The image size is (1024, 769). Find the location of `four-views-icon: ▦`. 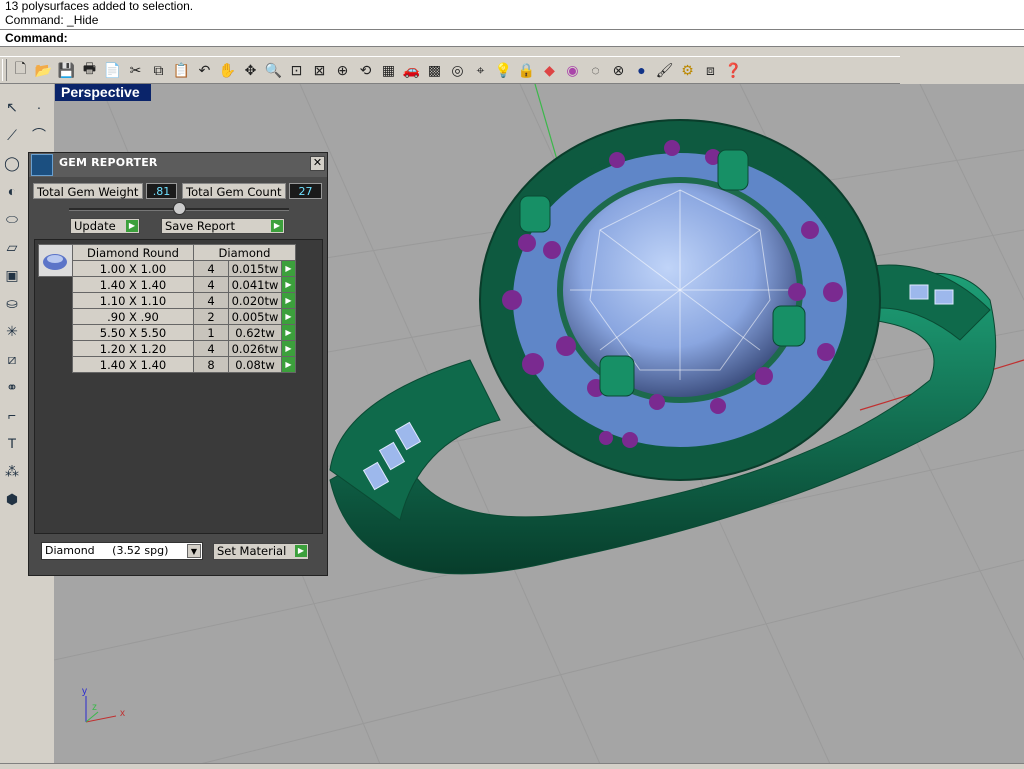

four-views-icon: ▦ is located at coordinates (388, 70).